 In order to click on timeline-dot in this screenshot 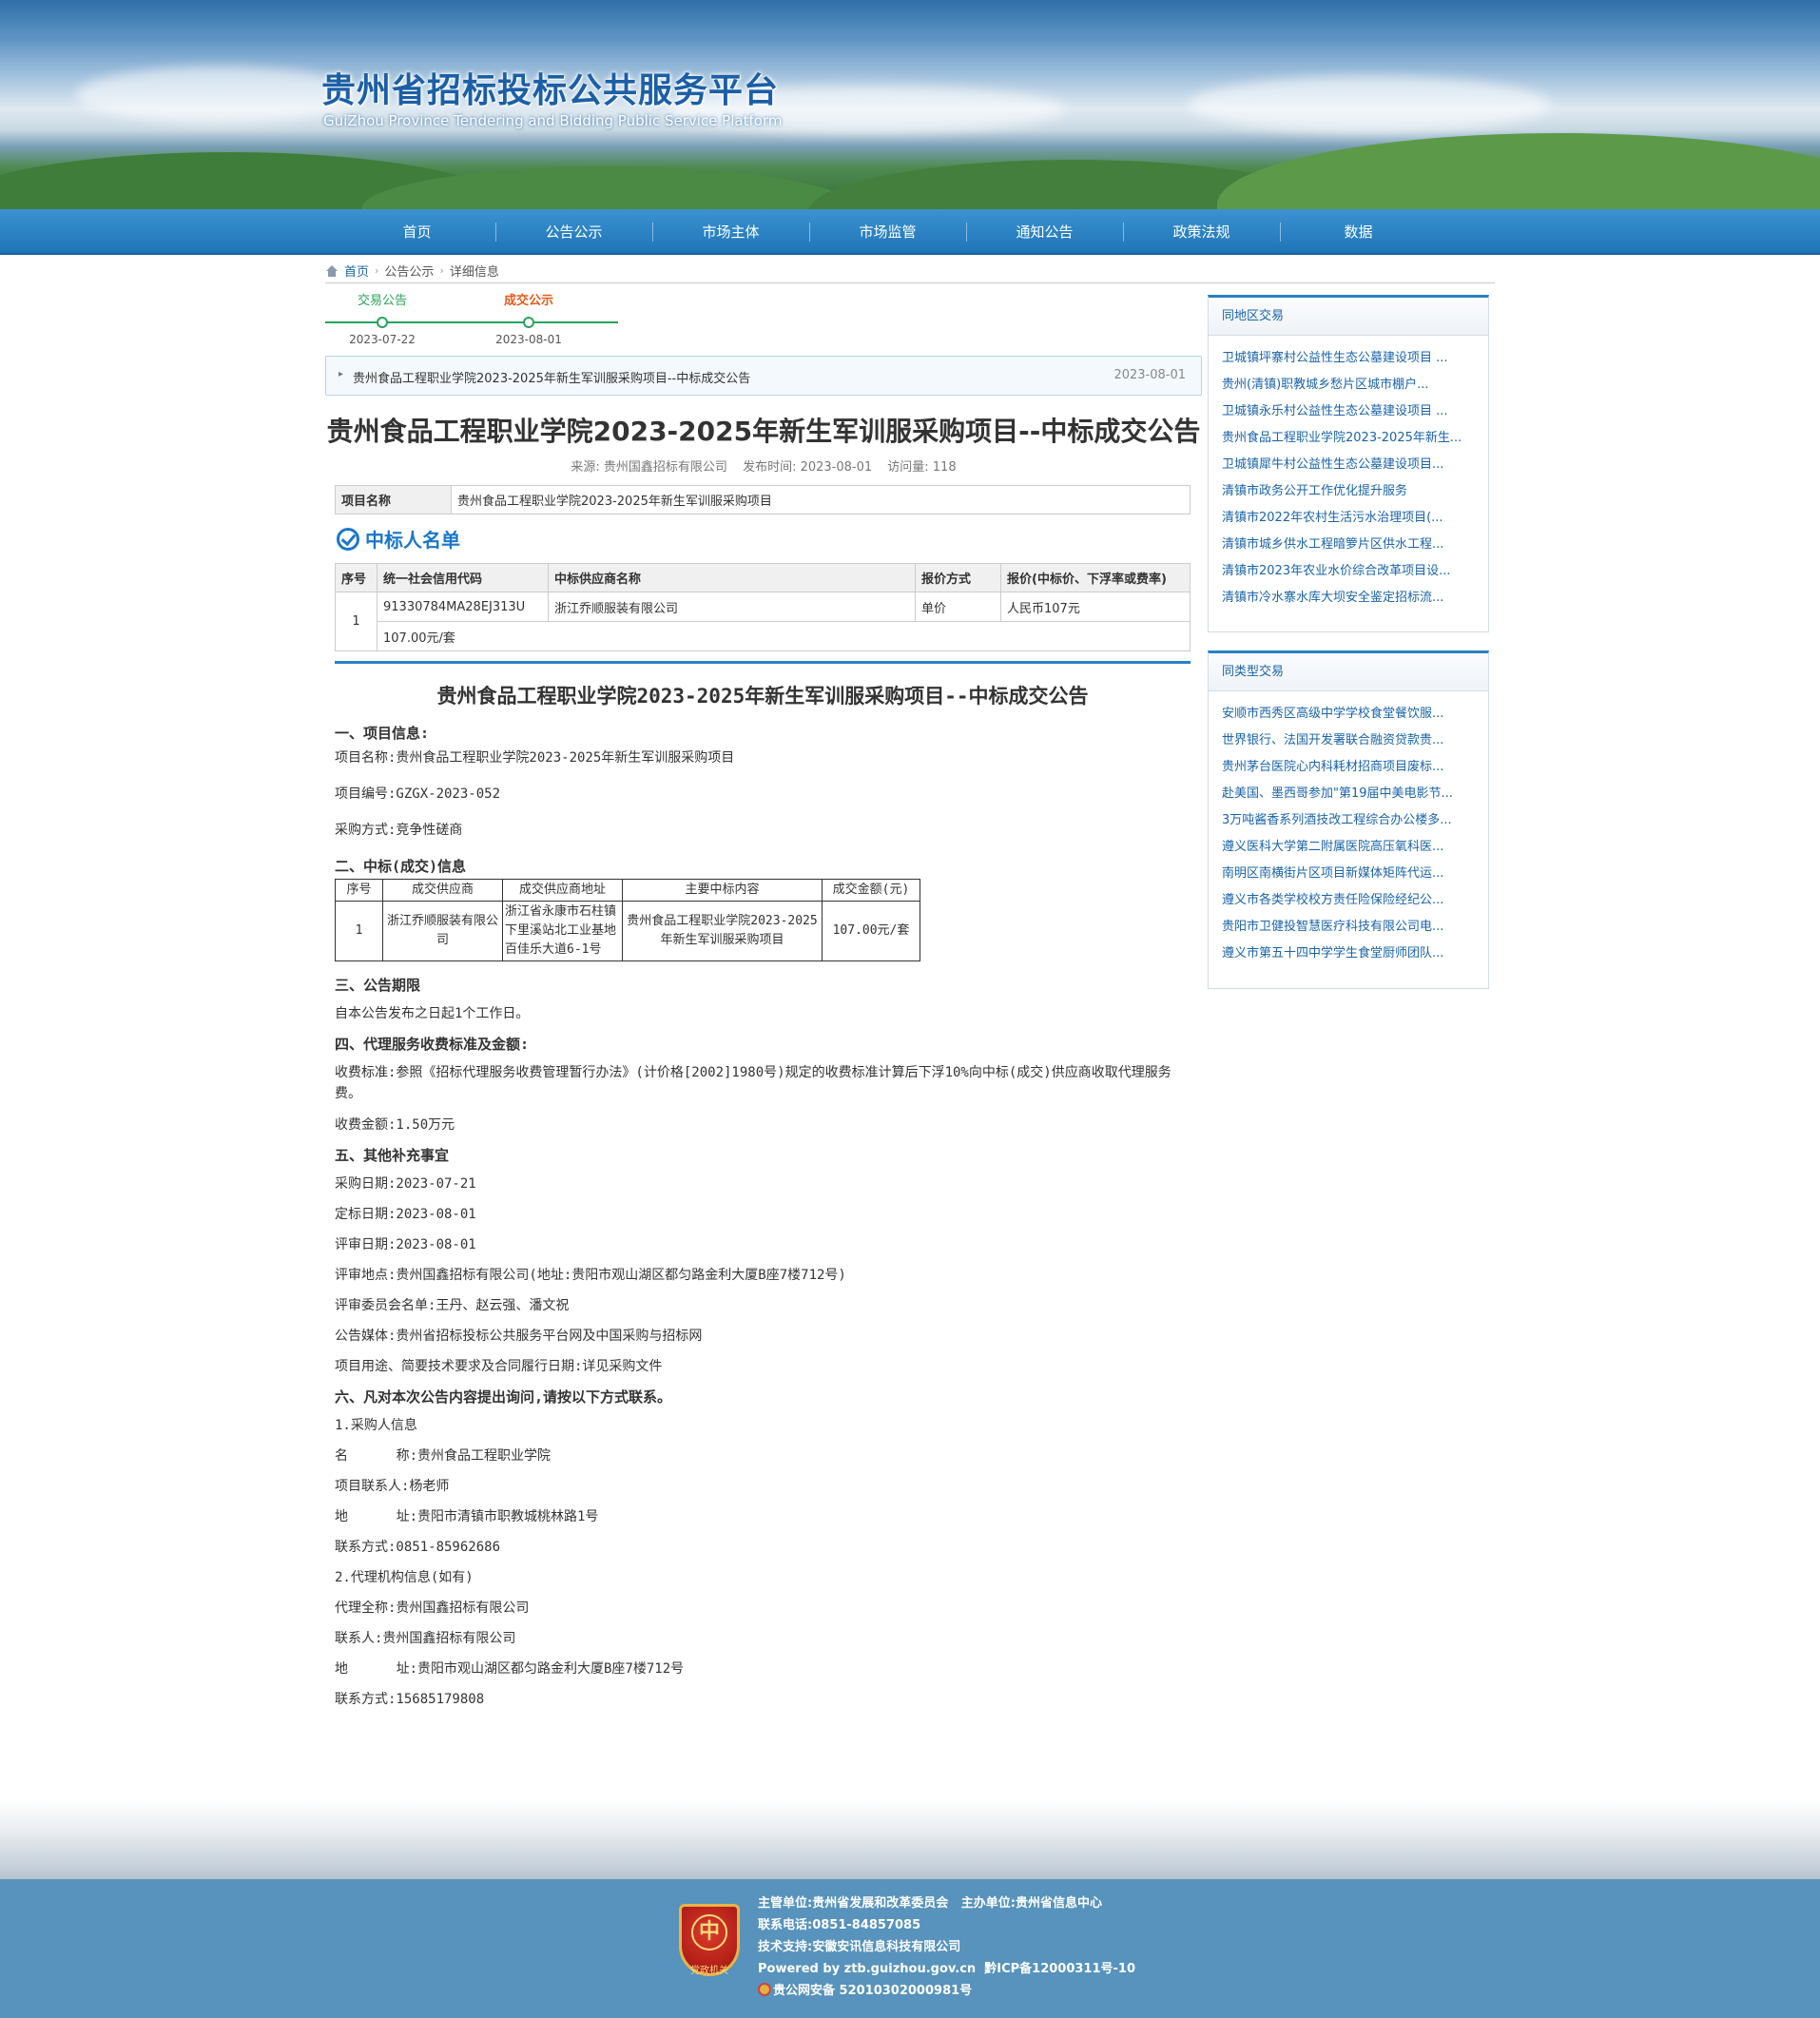, I will do `click(528, 322)`.